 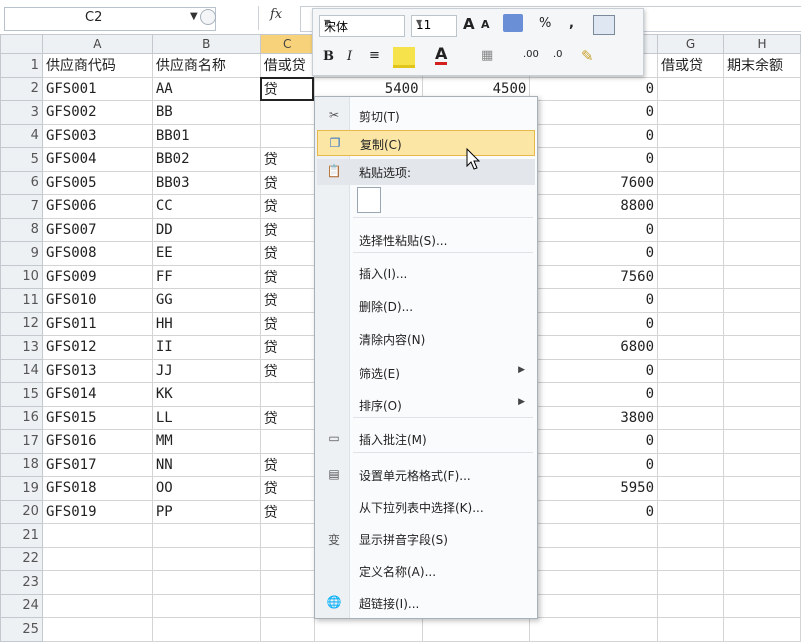 I want to click on cell-h20, so click(x=761, y=511).